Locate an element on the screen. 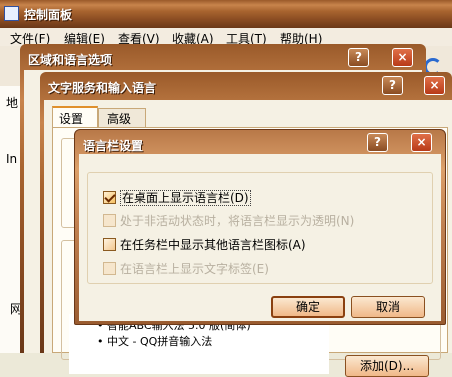  label-show-on-desktop: 在桌面上显示语言栏(D) is located at coordinates (185, 198).